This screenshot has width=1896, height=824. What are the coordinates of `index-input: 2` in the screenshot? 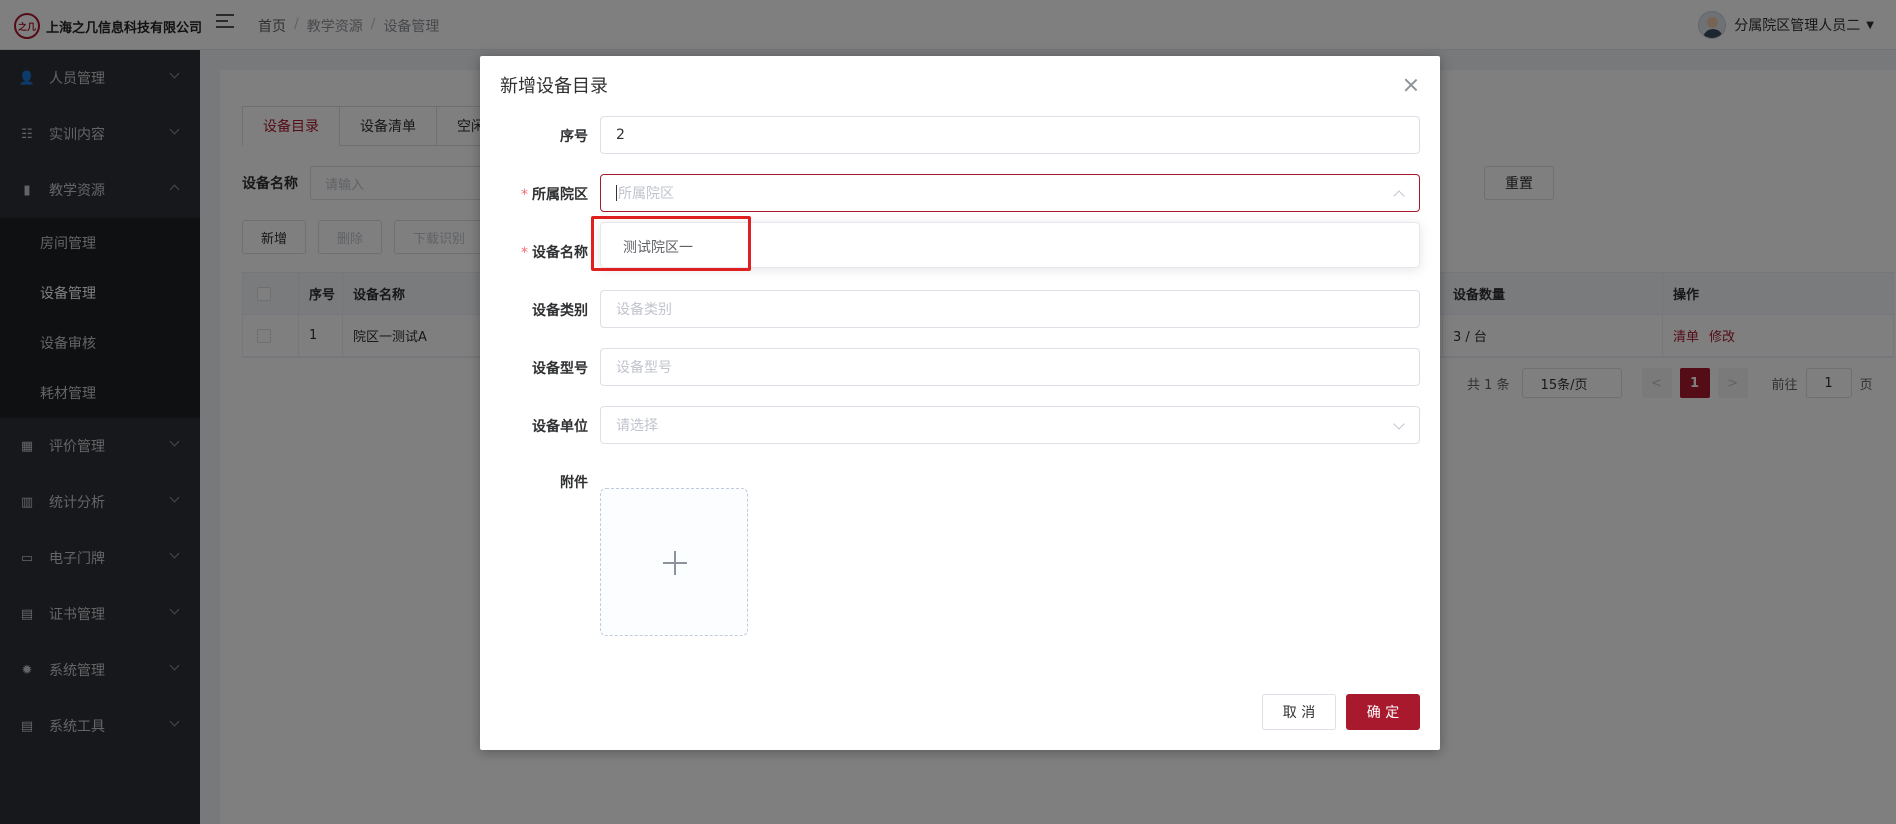 It's located at (1010, 135).